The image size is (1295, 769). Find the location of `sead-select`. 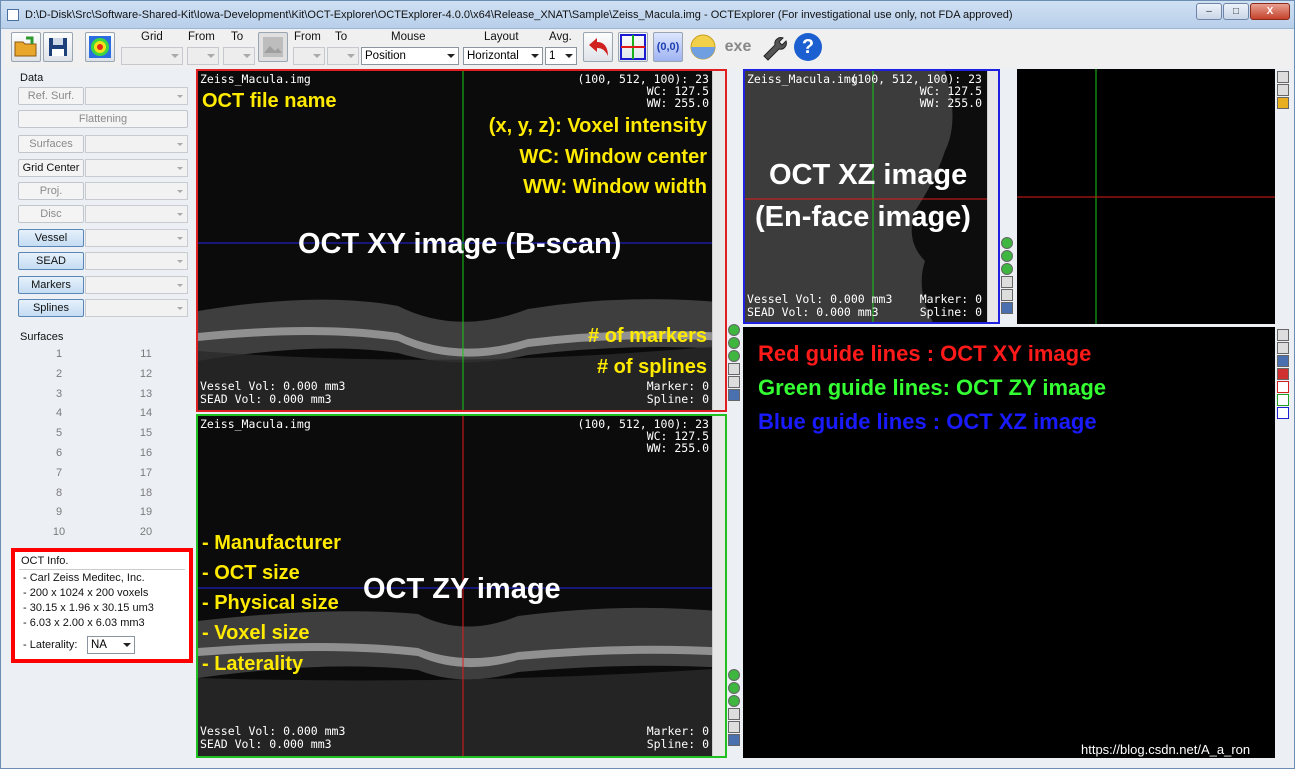

sead-select is located at coordinates (136, 261).